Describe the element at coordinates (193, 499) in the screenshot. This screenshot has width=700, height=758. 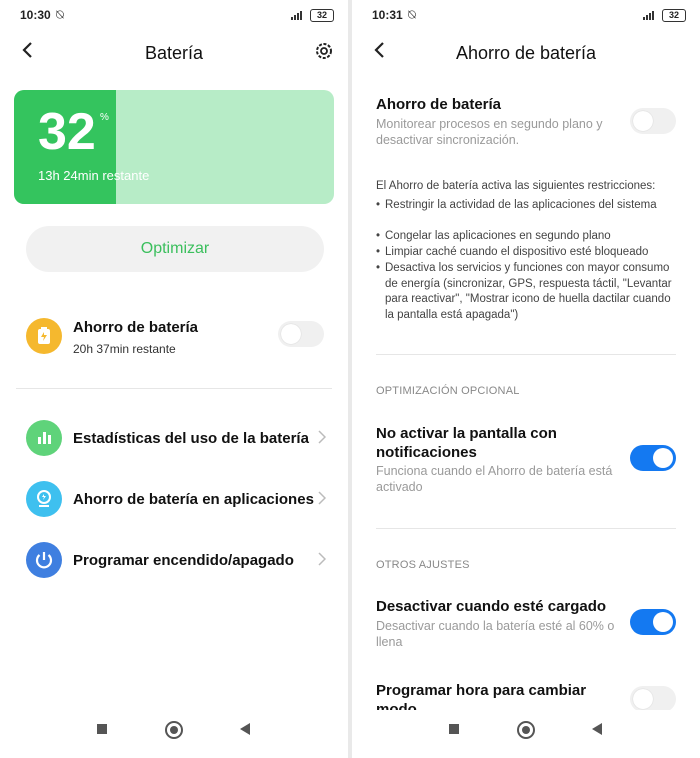
I see `menu-item-label: Ahorro de batería en aplicaciones` at that location.